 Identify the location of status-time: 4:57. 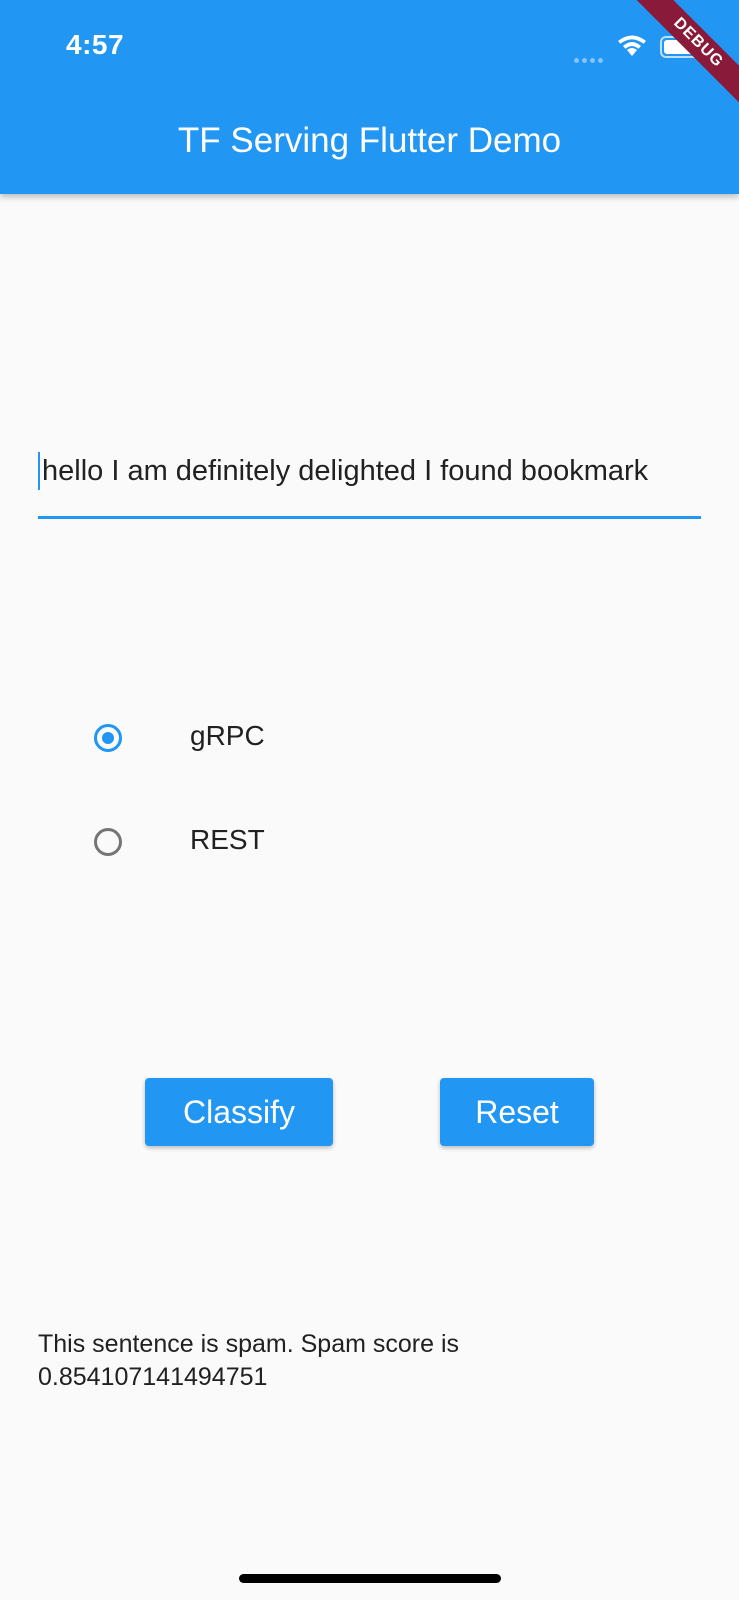
(95, 44).